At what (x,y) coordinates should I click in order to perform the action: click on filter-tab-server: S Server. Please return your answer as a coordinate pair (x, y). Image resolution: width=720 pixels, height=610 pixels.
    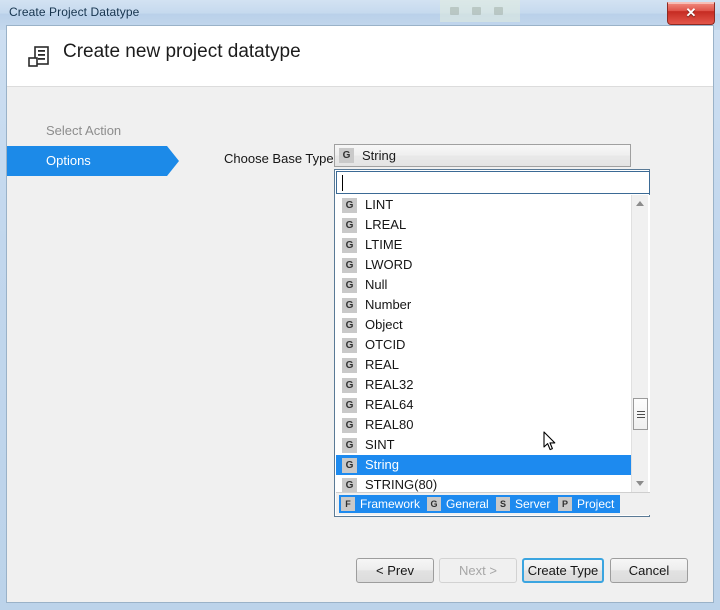
    Looking at the image, I should click on (525, 504).